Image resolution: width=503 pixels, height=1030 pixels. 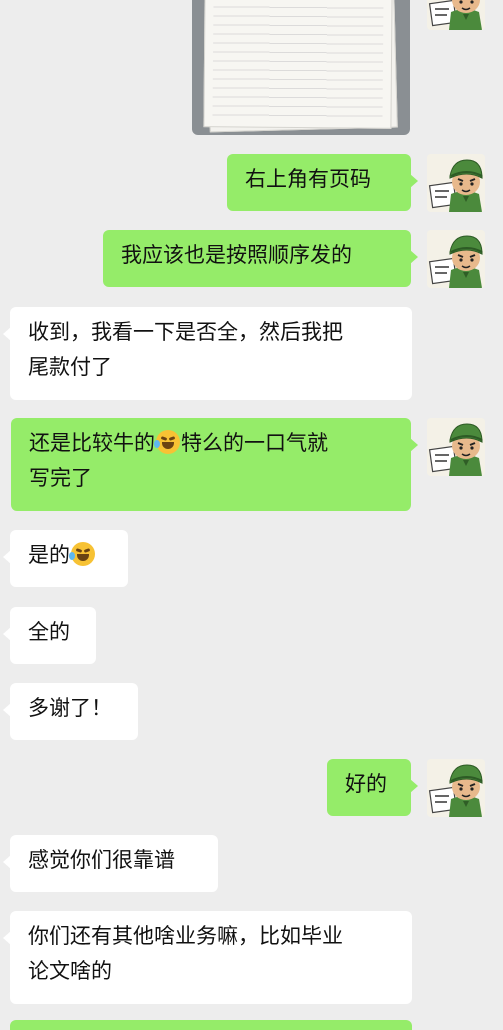 What do you see at coordinates (49, 632) in the screenshot?
I see `message-text: 全的` at bounding box center [49, 632].